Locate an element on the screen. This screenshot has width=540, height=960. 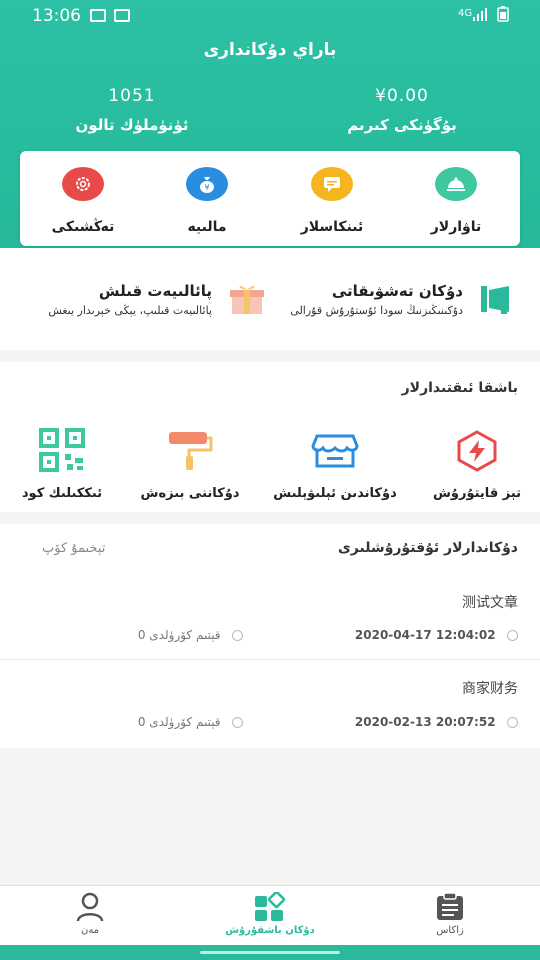
tab-label: دۇكان باشقۇرۇش is located at coordinates (270, 930).